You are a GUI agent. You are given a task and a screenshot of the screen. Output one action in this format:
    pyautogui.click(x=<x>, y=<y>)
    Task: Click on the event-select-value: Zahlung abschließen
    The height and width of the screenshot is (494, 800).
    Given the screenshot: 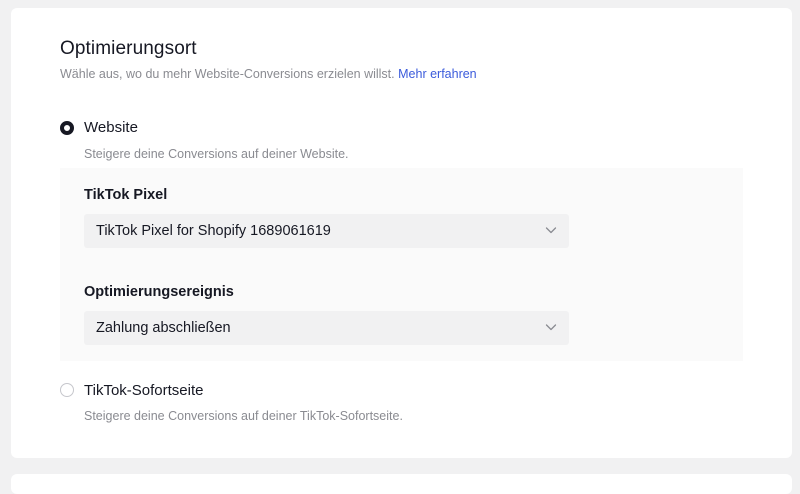 What is the action you would take?
    pyautogui.click(x=163, y=328)
    